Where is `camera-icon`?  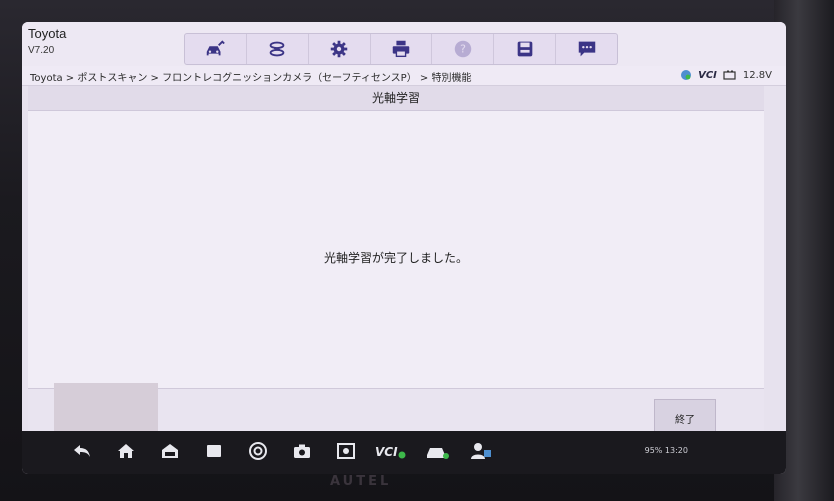
camera-icon is located at coordinates (302, 451).